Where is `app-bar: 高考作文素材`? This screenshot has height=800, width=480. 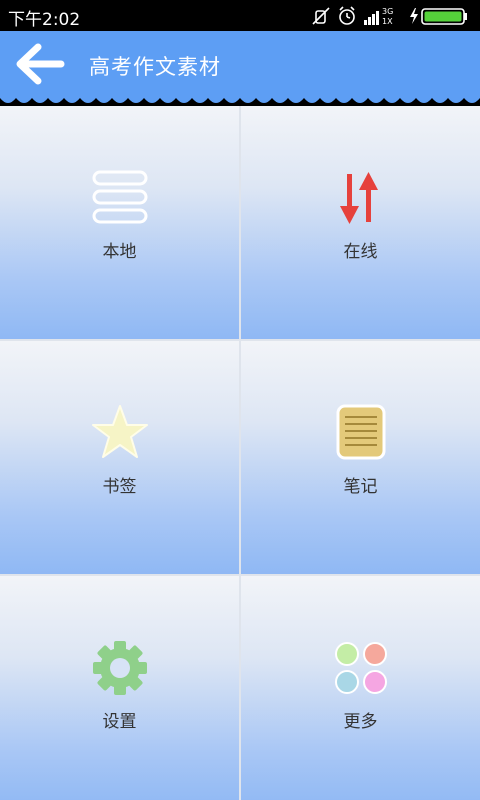 app-bar: 高考作文素材 is located at coordinates (240, 64).